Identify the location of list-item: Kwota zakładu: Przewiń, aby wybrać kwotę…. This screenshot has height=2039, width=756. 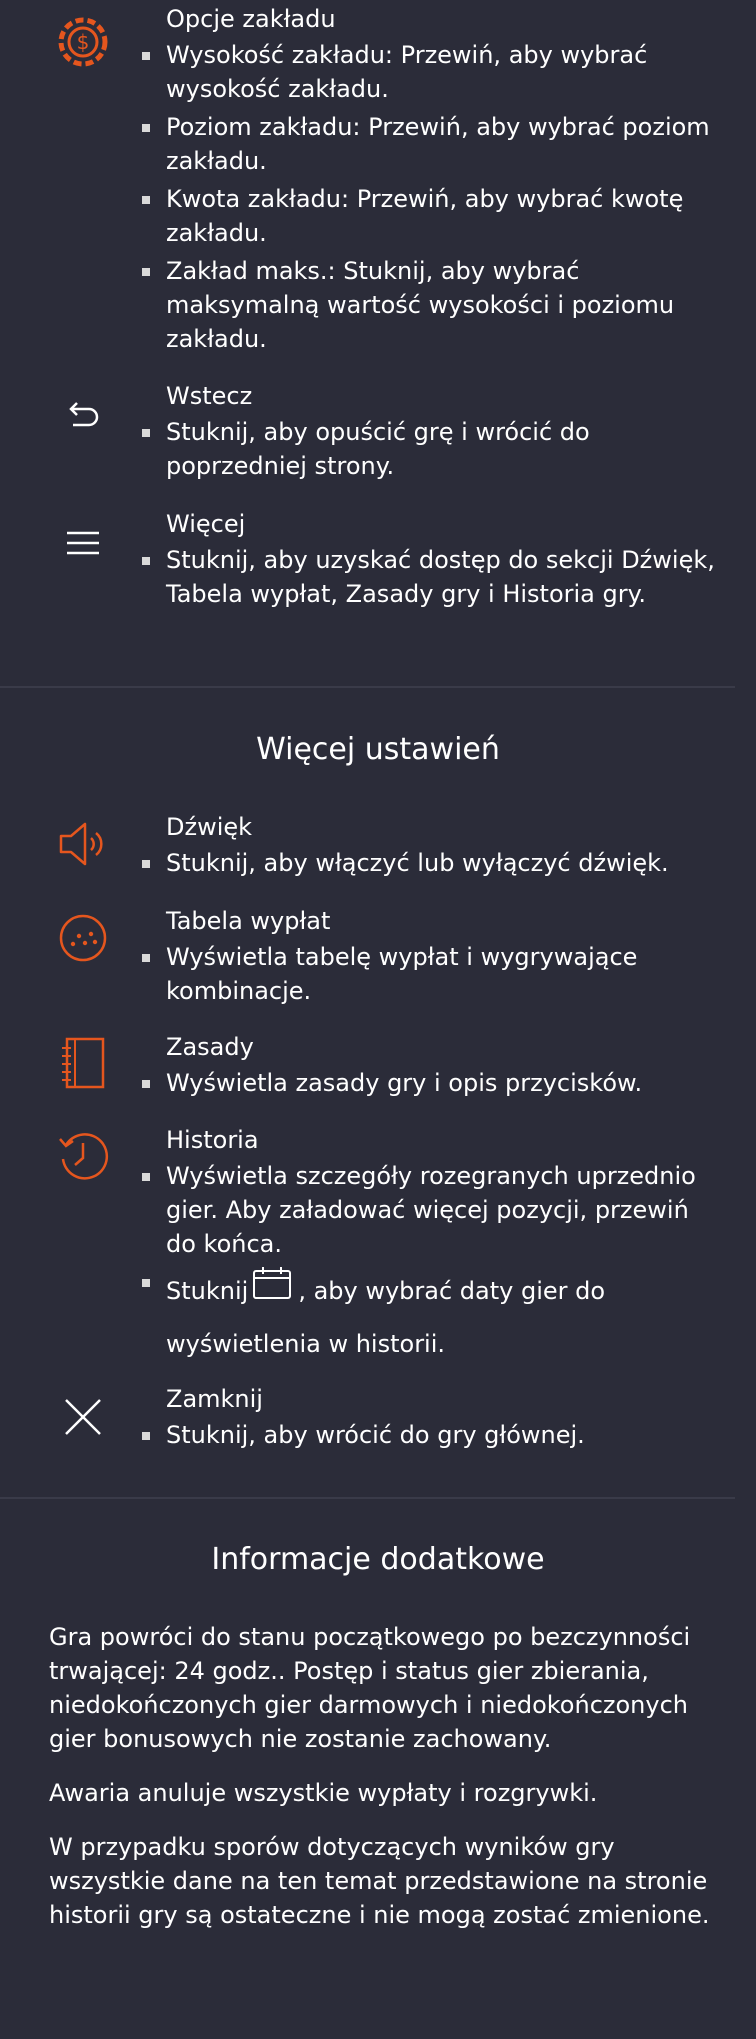
(434, 216).